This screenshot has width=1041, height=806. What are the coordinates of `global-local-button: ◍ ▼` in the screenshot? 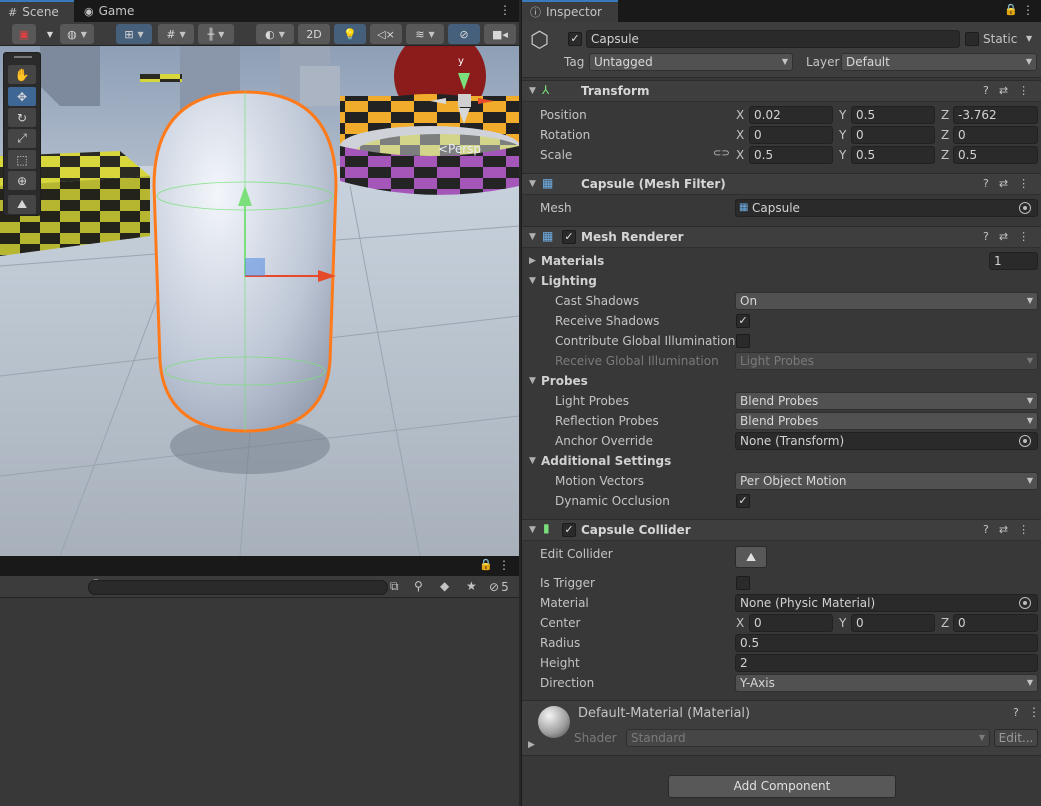 It's located at (77, 34).